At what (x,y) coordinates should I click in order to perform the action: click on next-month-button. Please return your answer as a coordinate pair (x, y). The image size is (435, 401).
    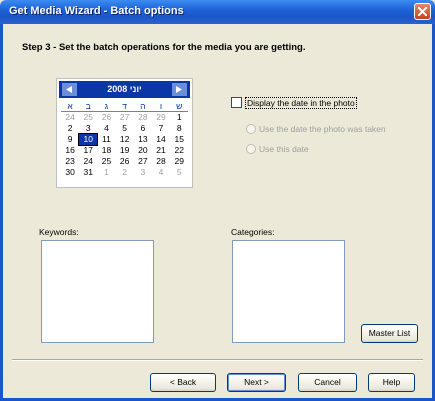
    Looking at the image, I should click on (179, 89).